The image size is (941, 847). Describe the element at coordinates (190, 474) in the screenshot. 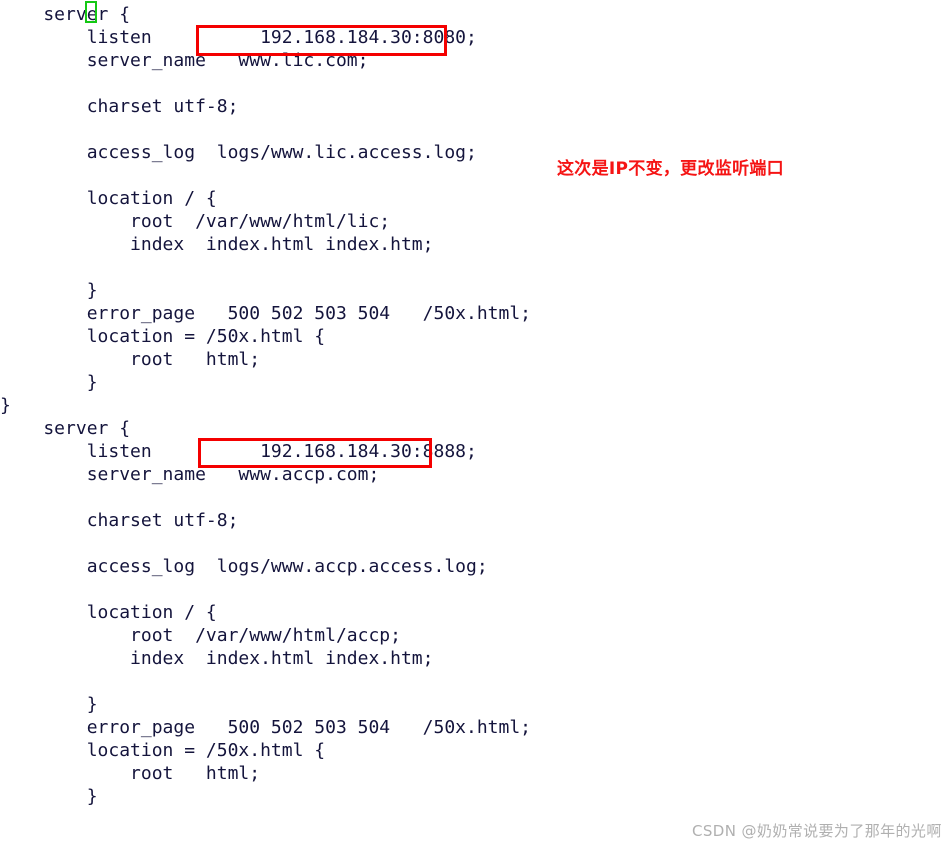

I see `code-line: server_name www.accp.com;` at that location.